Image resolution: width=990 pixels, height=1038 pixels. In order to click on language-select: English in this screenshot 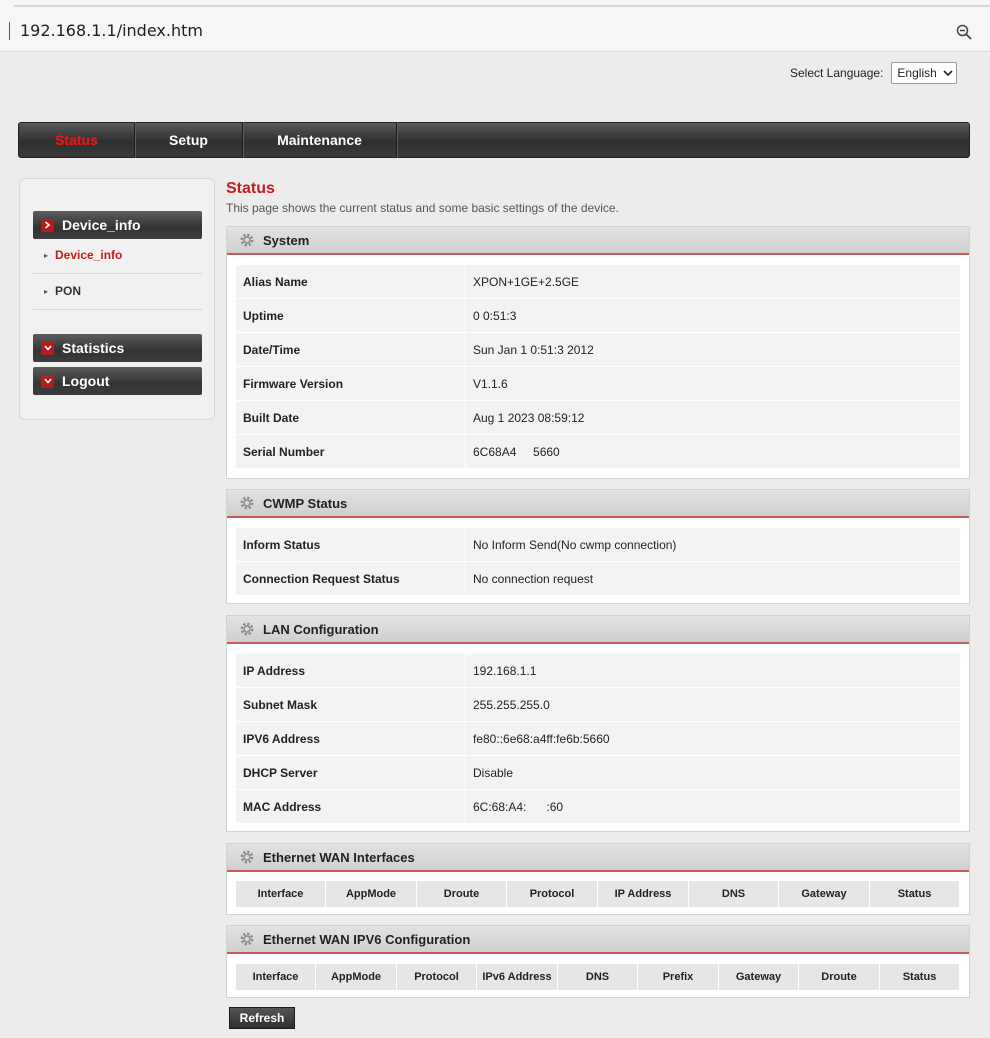, I will do `click(924, 73)`.